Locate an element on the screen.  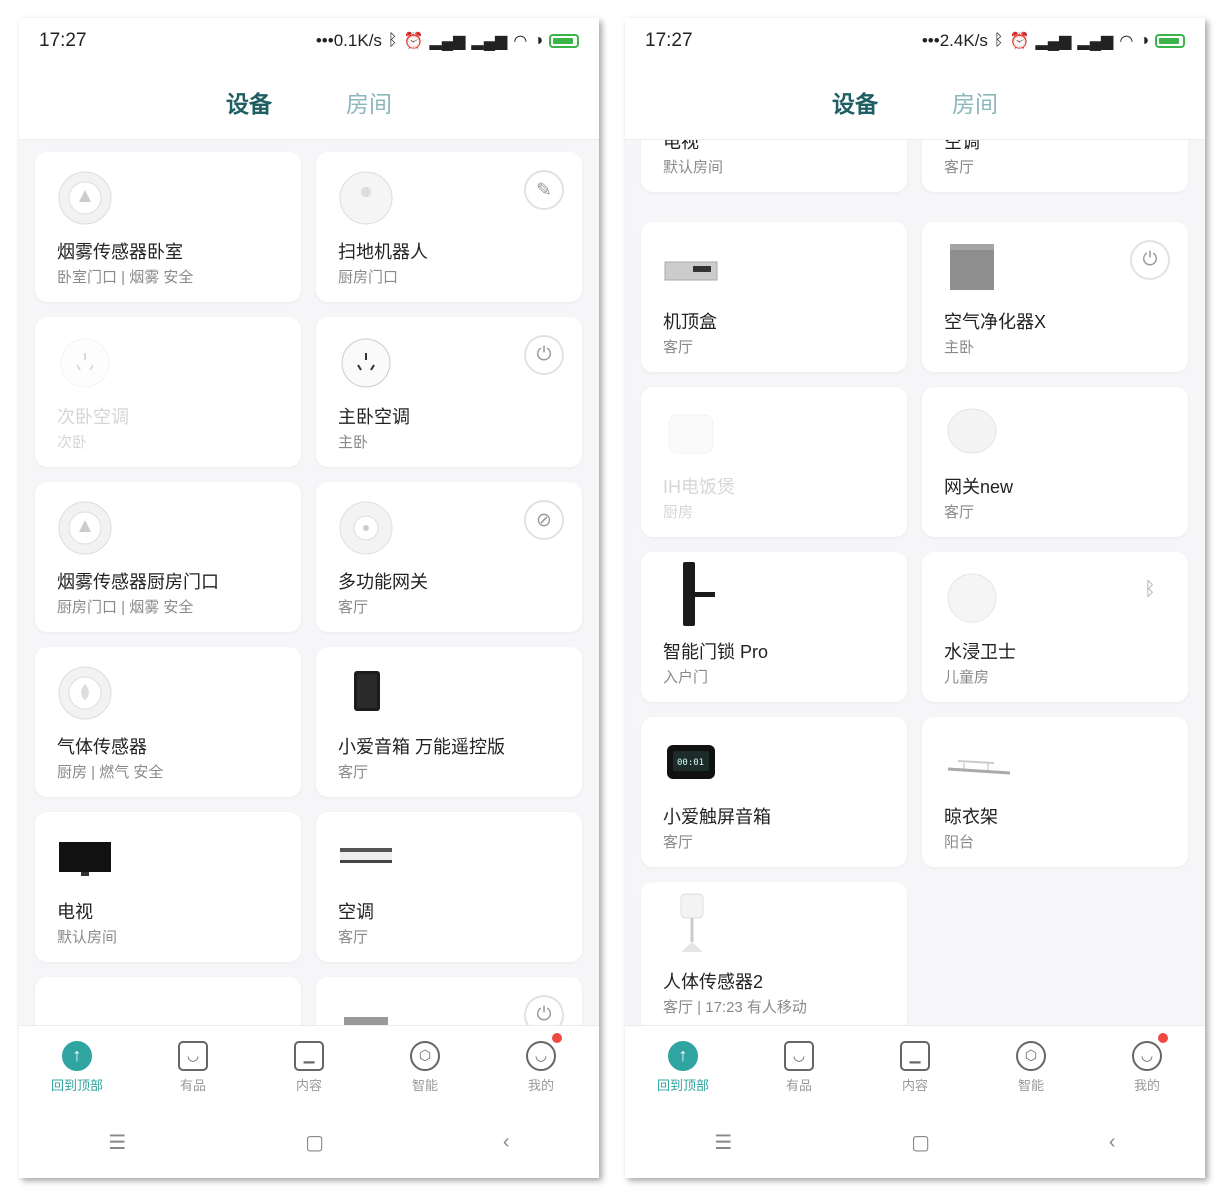
device-name: 电视 is located at coordinates (75, 912).